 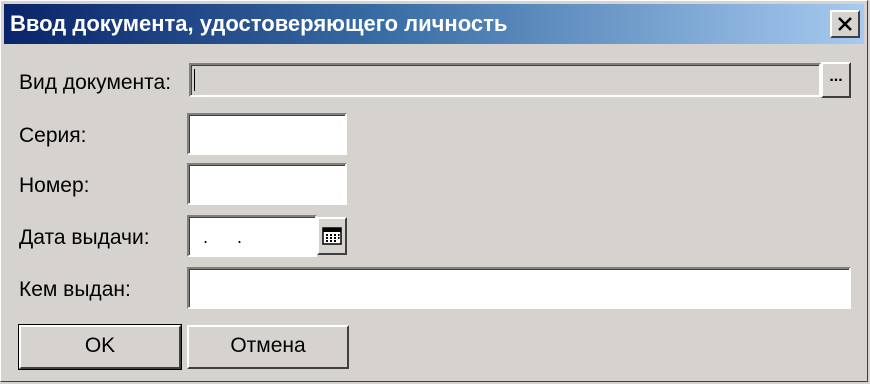 I want to click on calendar-icon, so click(x=332, y=236).